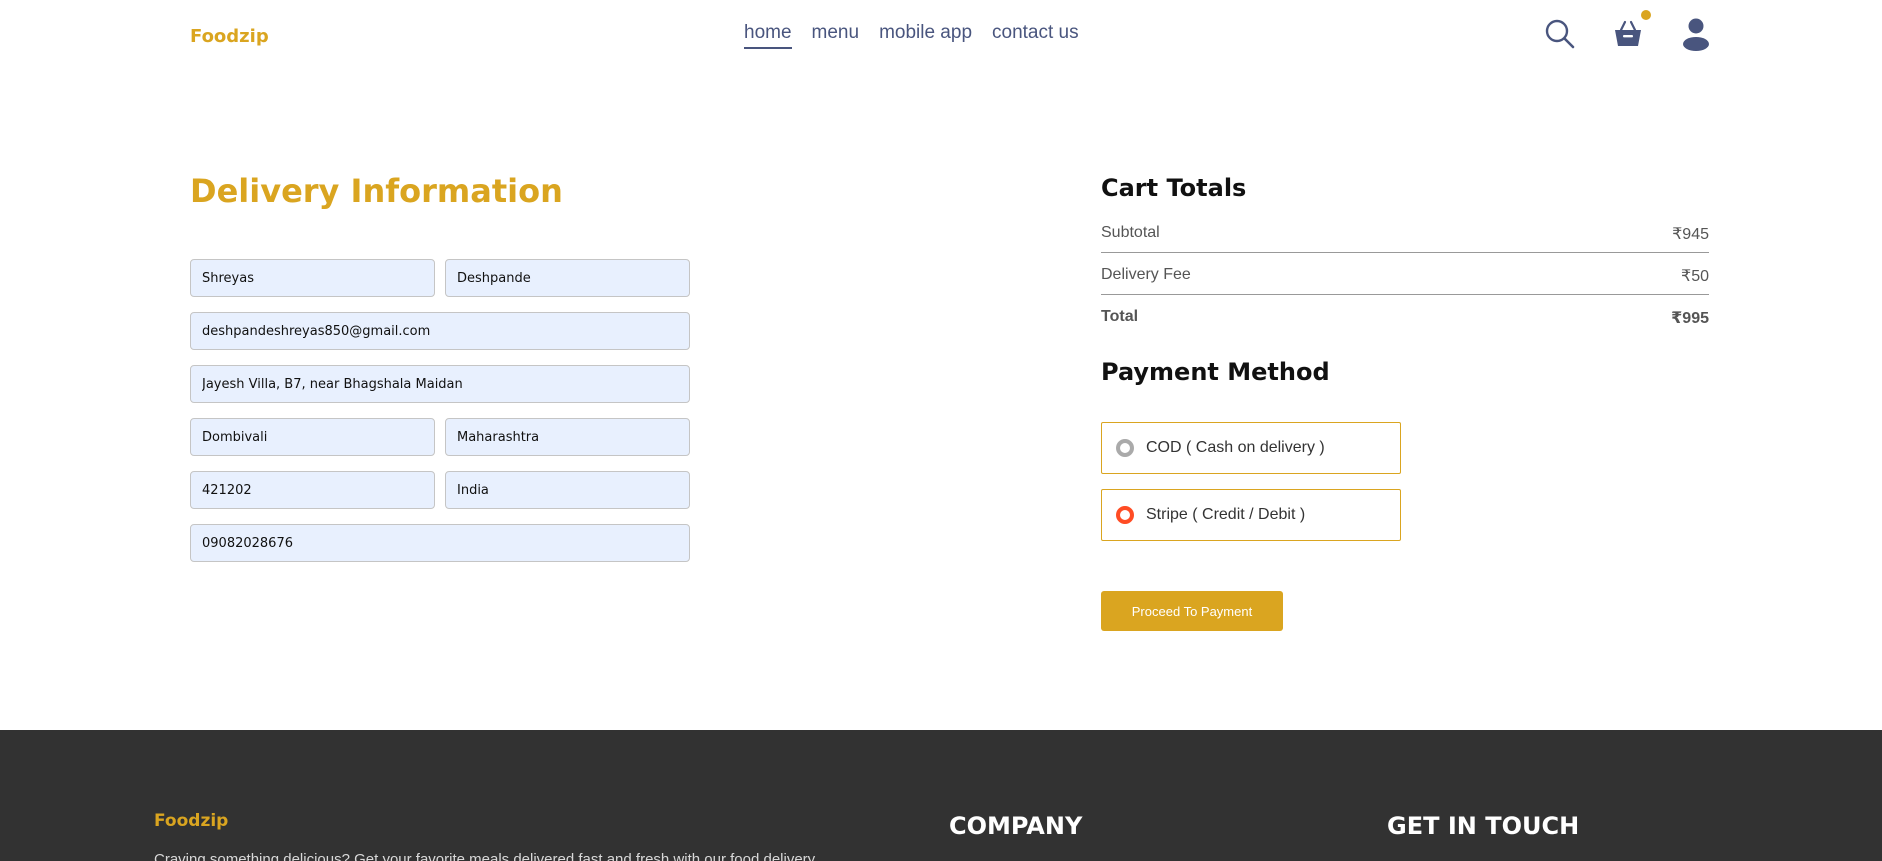  I want to click on payment-option-label: COD ( Cash on delivery ), so click(1235, 447).